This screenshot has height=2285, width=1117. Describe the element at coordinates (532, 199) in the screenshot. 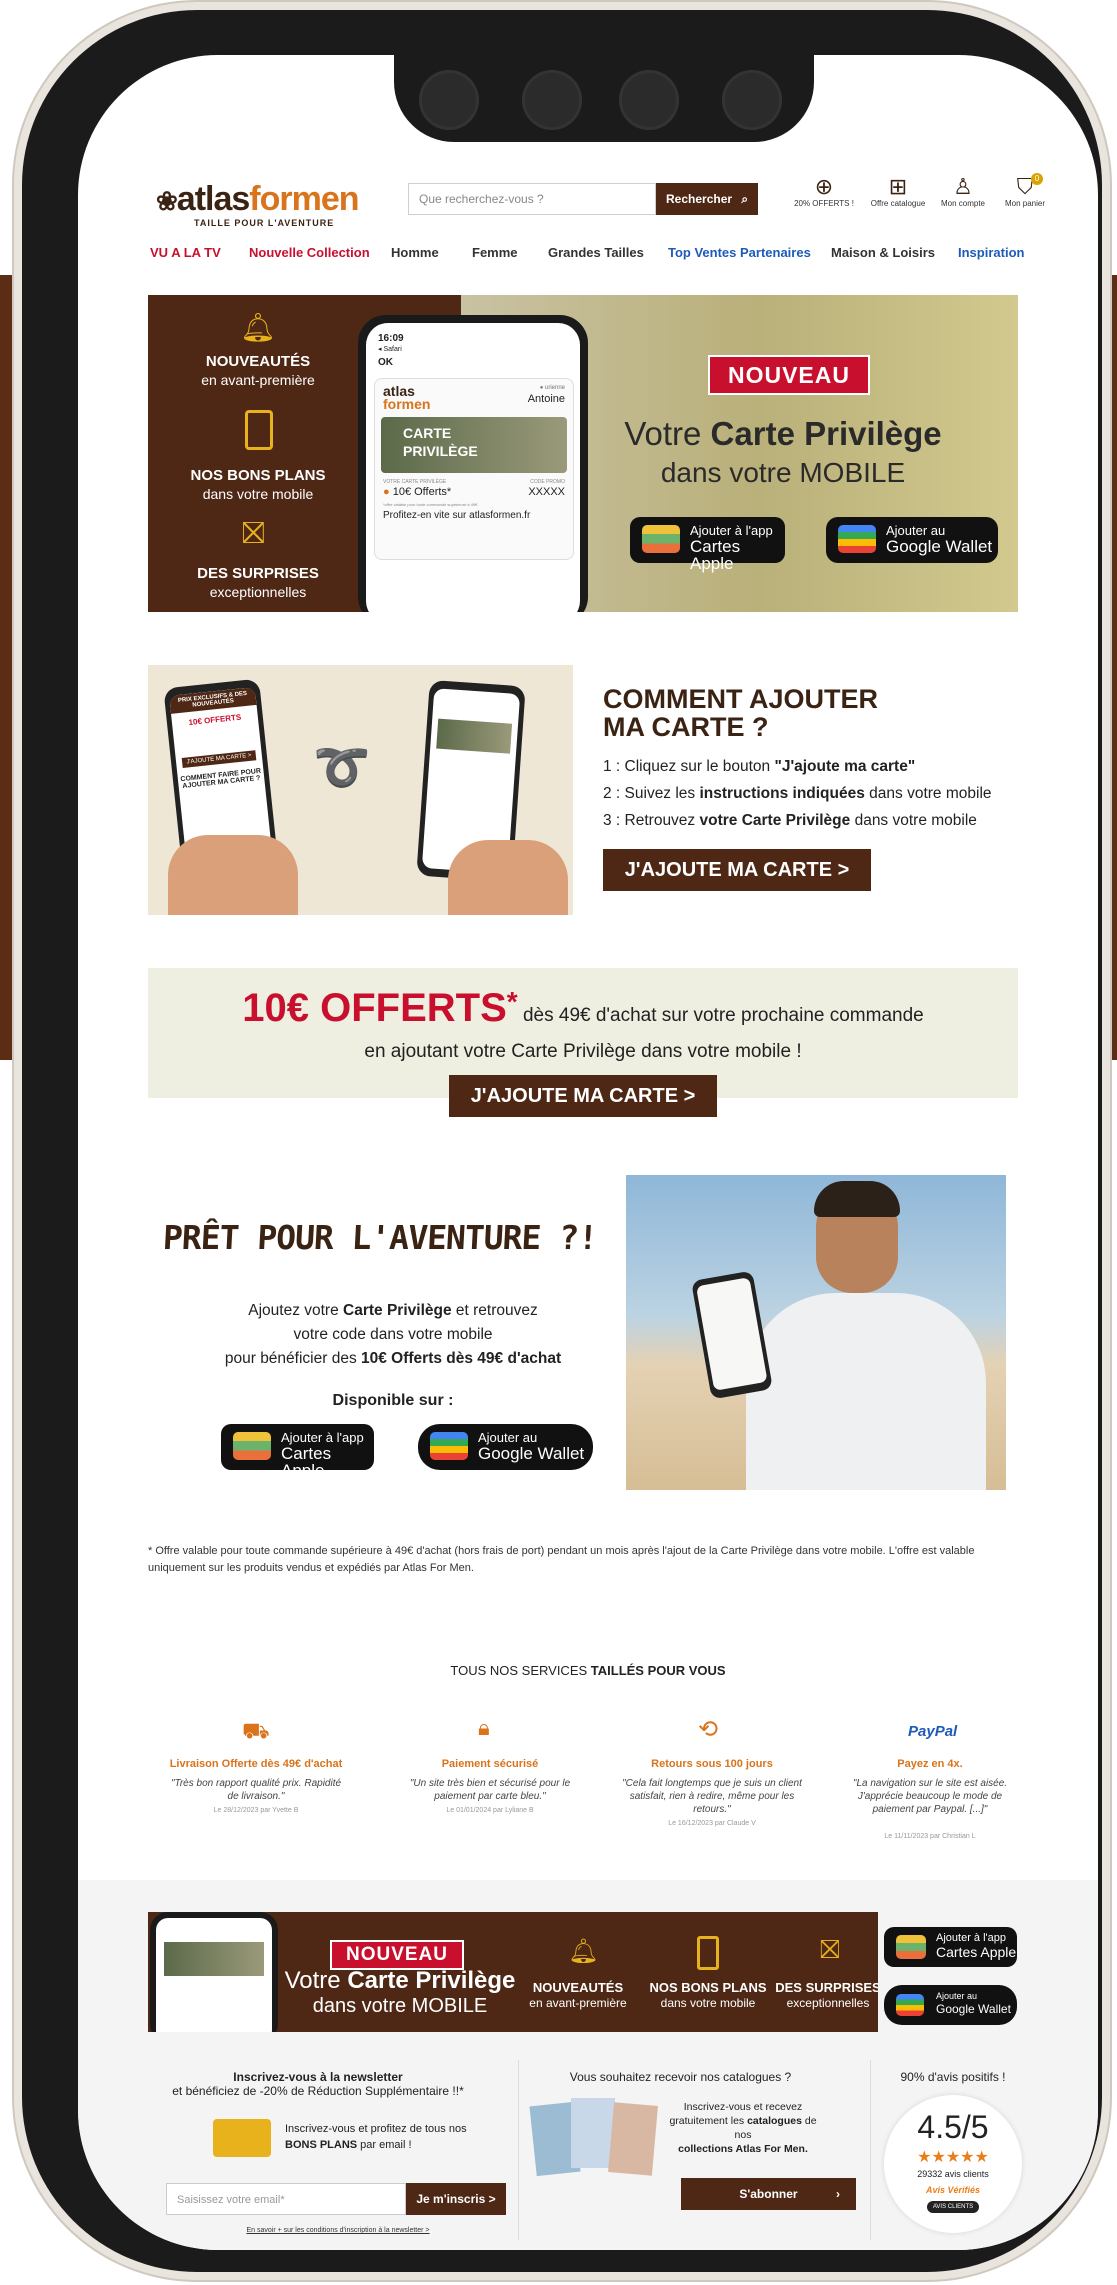

I see `search-input: Que recherchez-vous ?` at that location.